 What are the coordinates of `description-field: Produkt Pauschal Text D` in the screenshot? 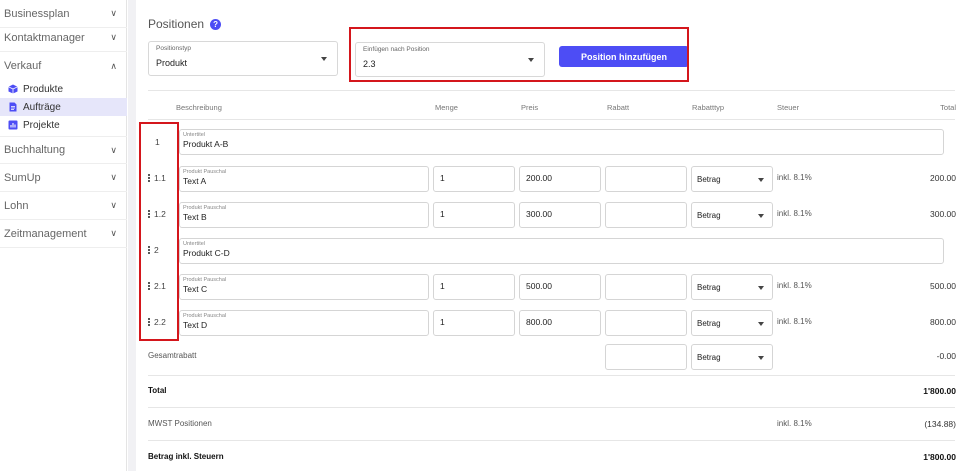 It's located at (304, 323).